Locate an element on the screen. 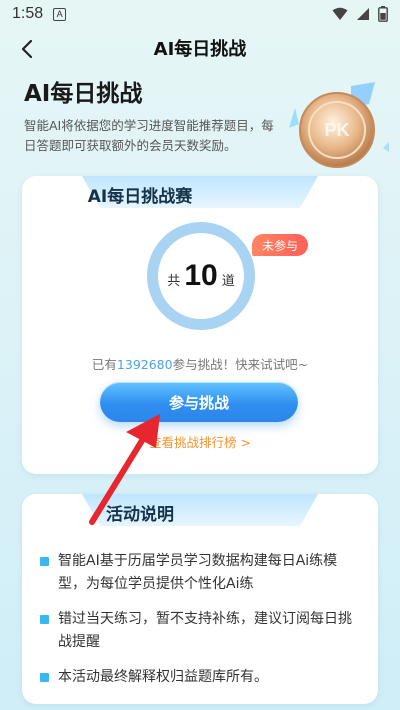 This screenshot has width=400, height=710. participants-prefix: 已有 is located at coordinates (104, 364).